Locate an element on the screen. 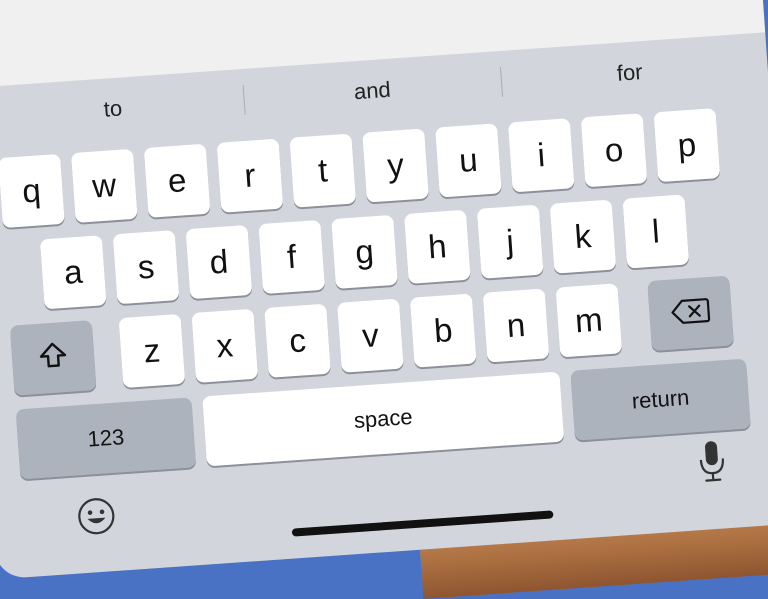 This screenshot has height=599, width=768. return-key: return is located at coordinates (660, 399).